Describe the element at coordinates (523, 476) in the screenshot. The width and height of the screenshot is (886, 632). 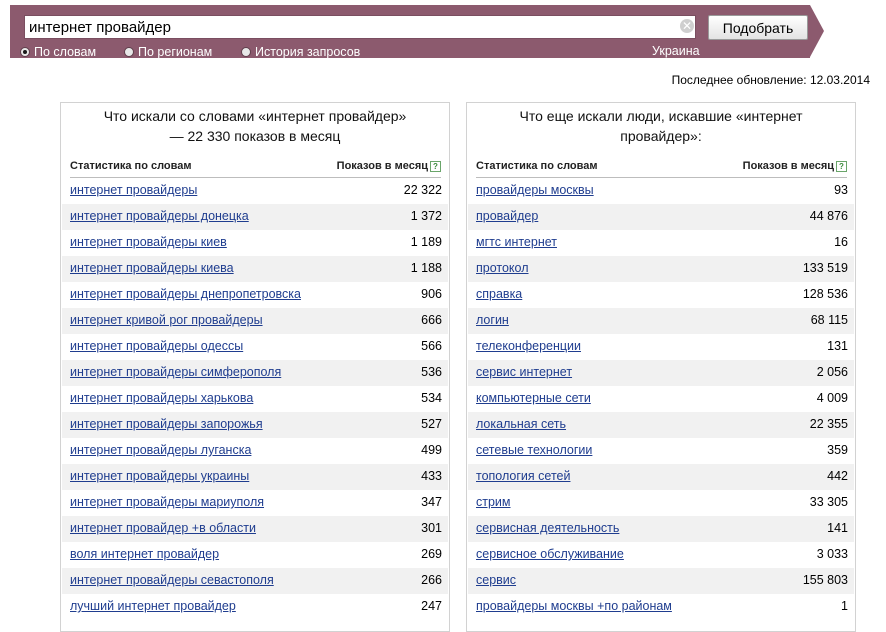
I see `phrase-link: топология сетей` at that location.